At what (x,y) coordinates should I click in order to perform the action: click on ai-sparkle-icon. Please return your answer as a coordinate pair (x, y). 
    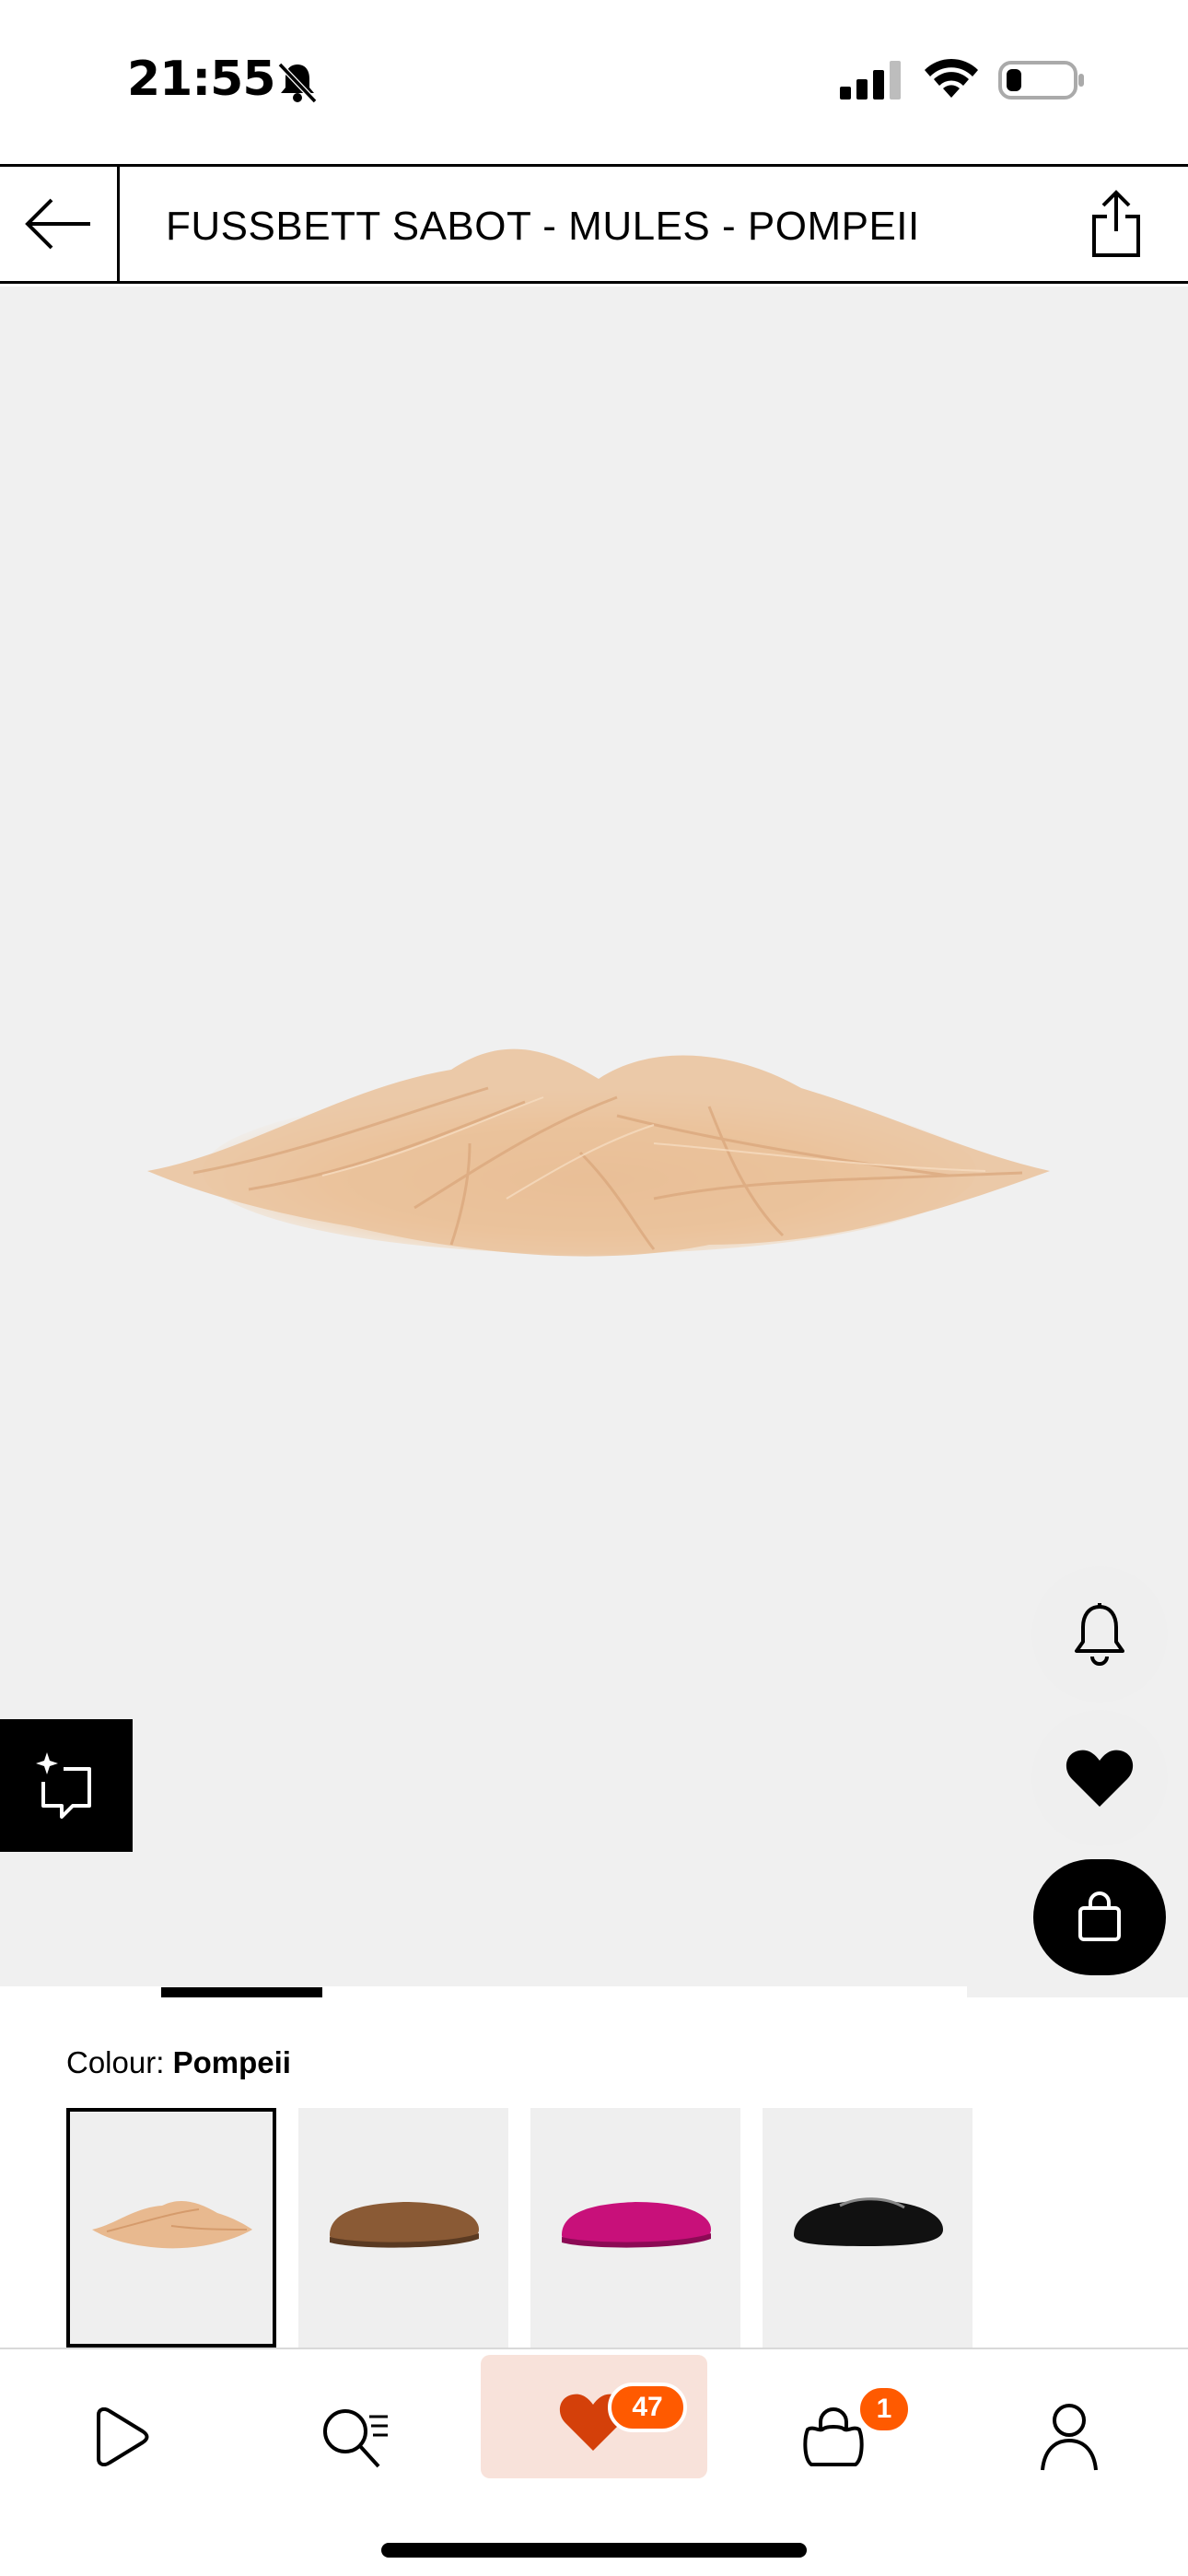
    Looking at the image, I should click on (64, 1785).